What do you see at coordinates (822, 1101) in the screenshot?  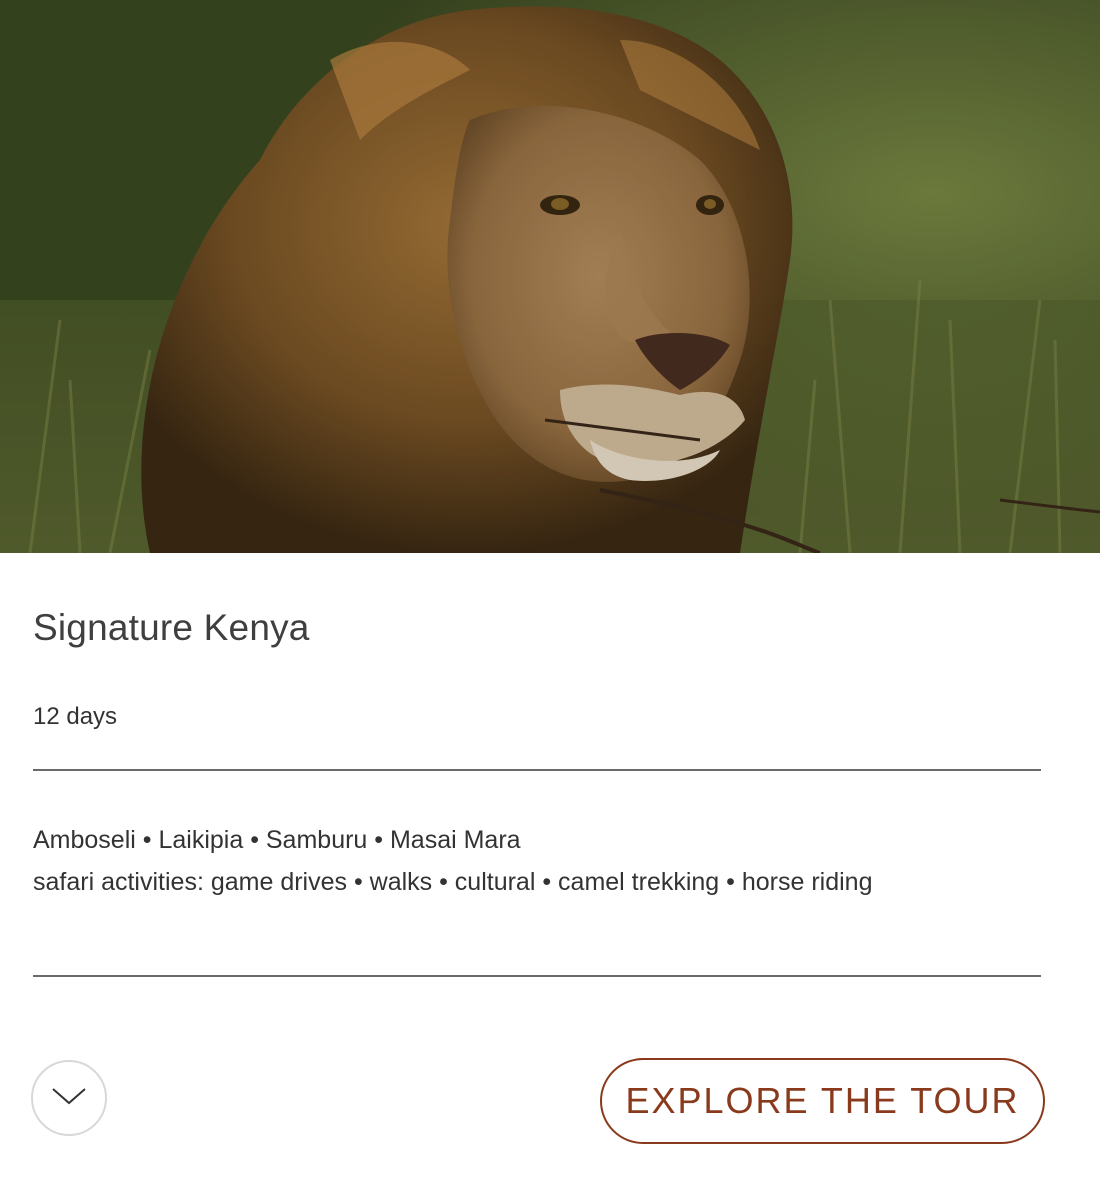 I see `explore-tour-button: EXPLORE THE TOUR` at bounding box center [822, 1101].